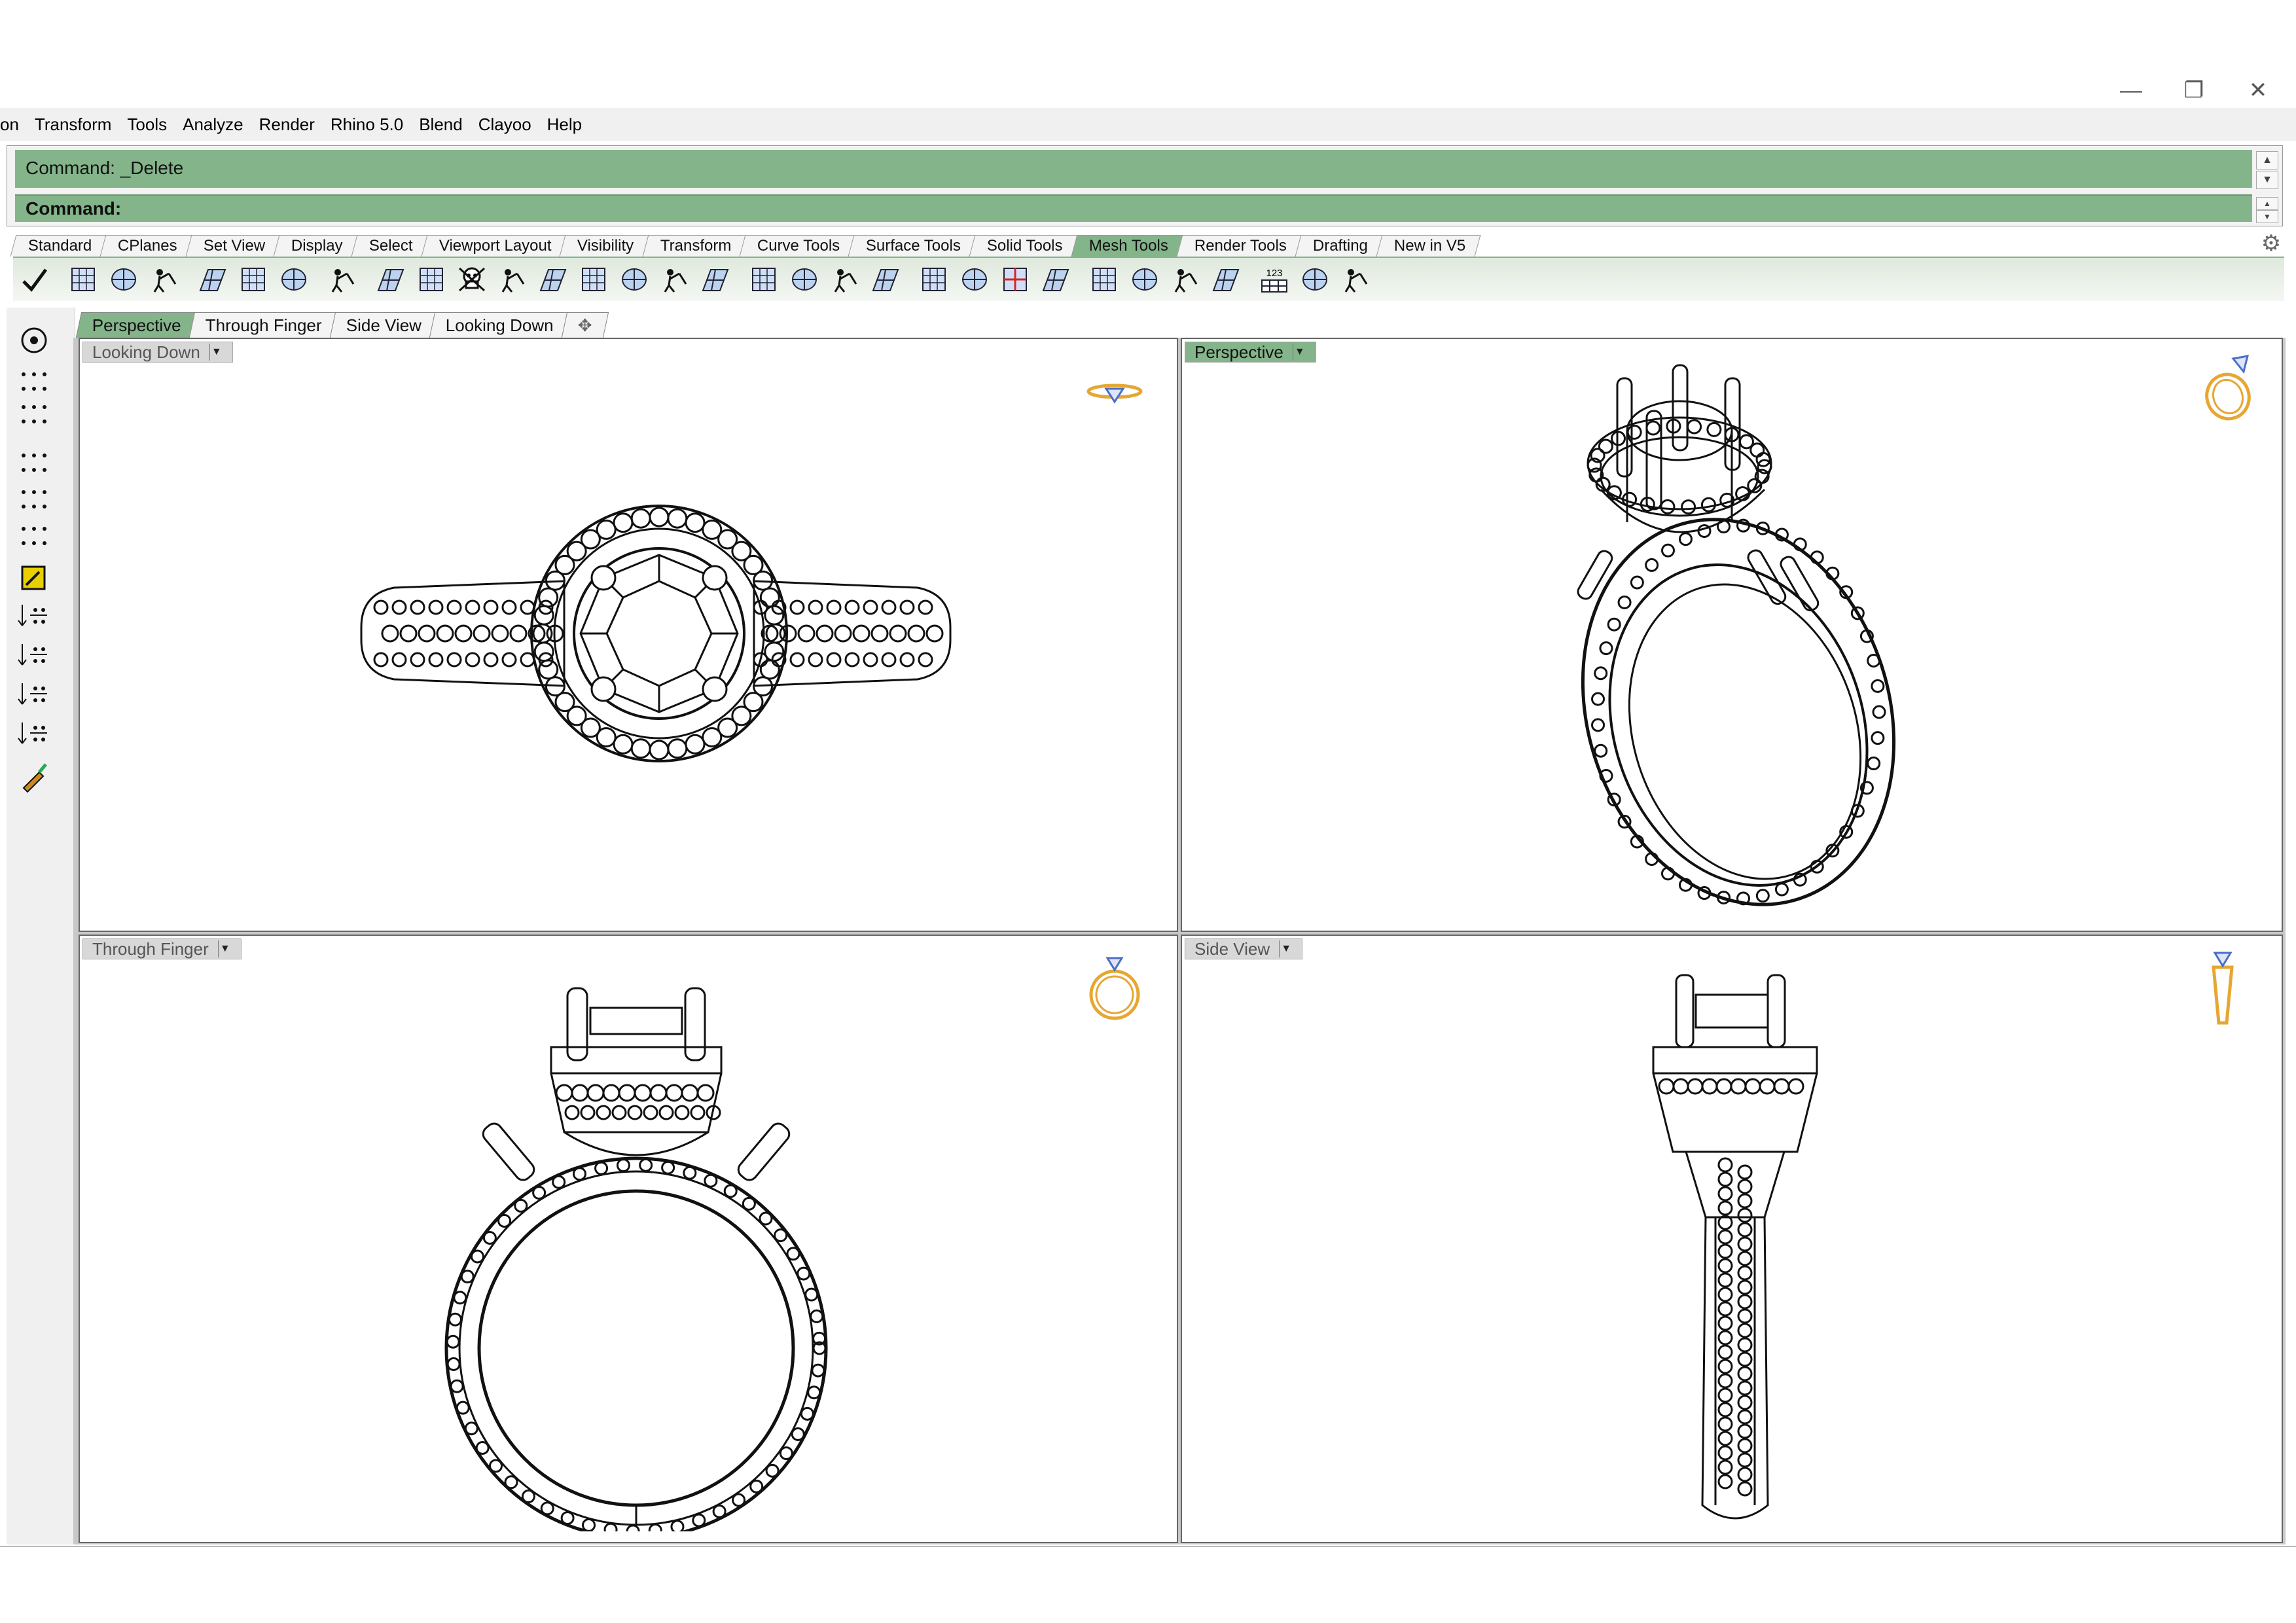  What do you see at coordinates (431, 279) in the screenshot?
I see `mesh-patch-icon` at bounding box center [431, 279].